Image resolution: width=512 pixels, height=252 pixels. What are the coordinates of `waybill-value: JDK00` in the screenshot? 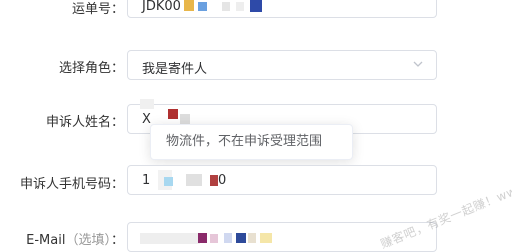 It's located at (161, 7).